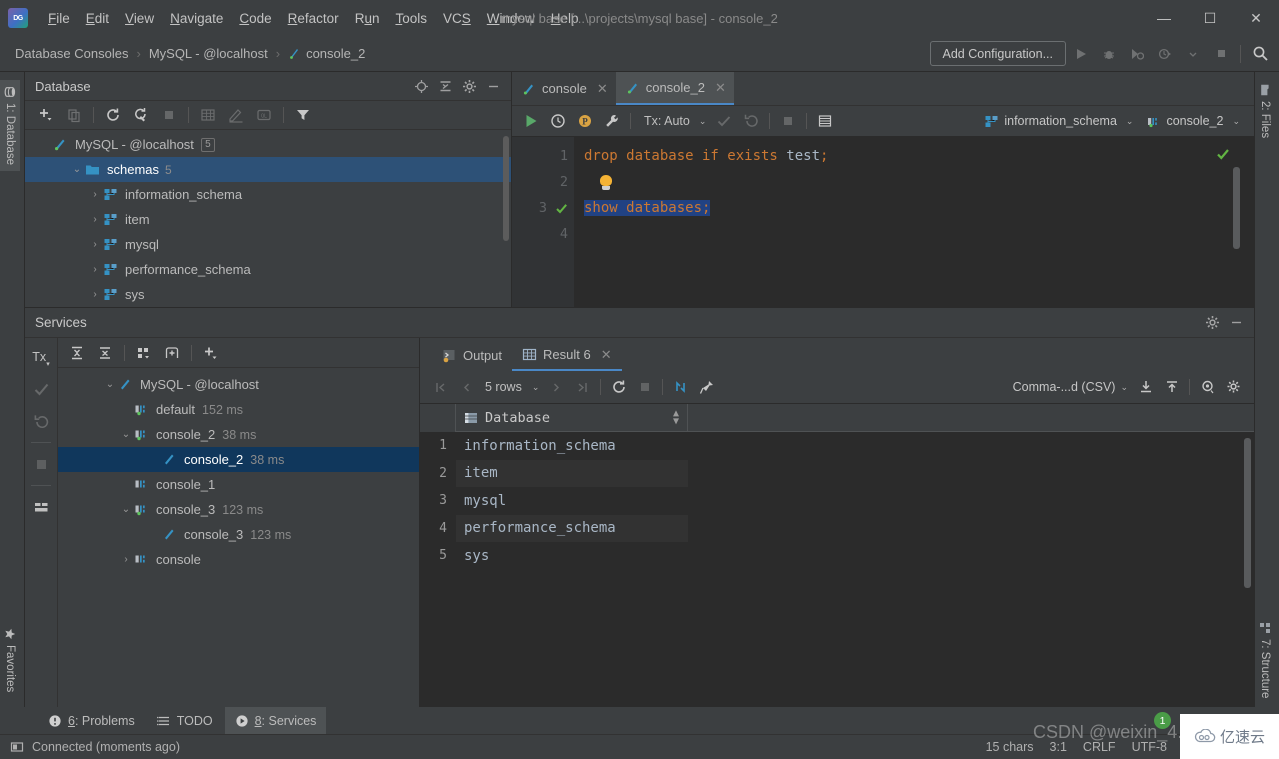 The height and width of the screenshot is (759, 1279). I want to click on tx-icon: Tx ▾, so click(41, 357).